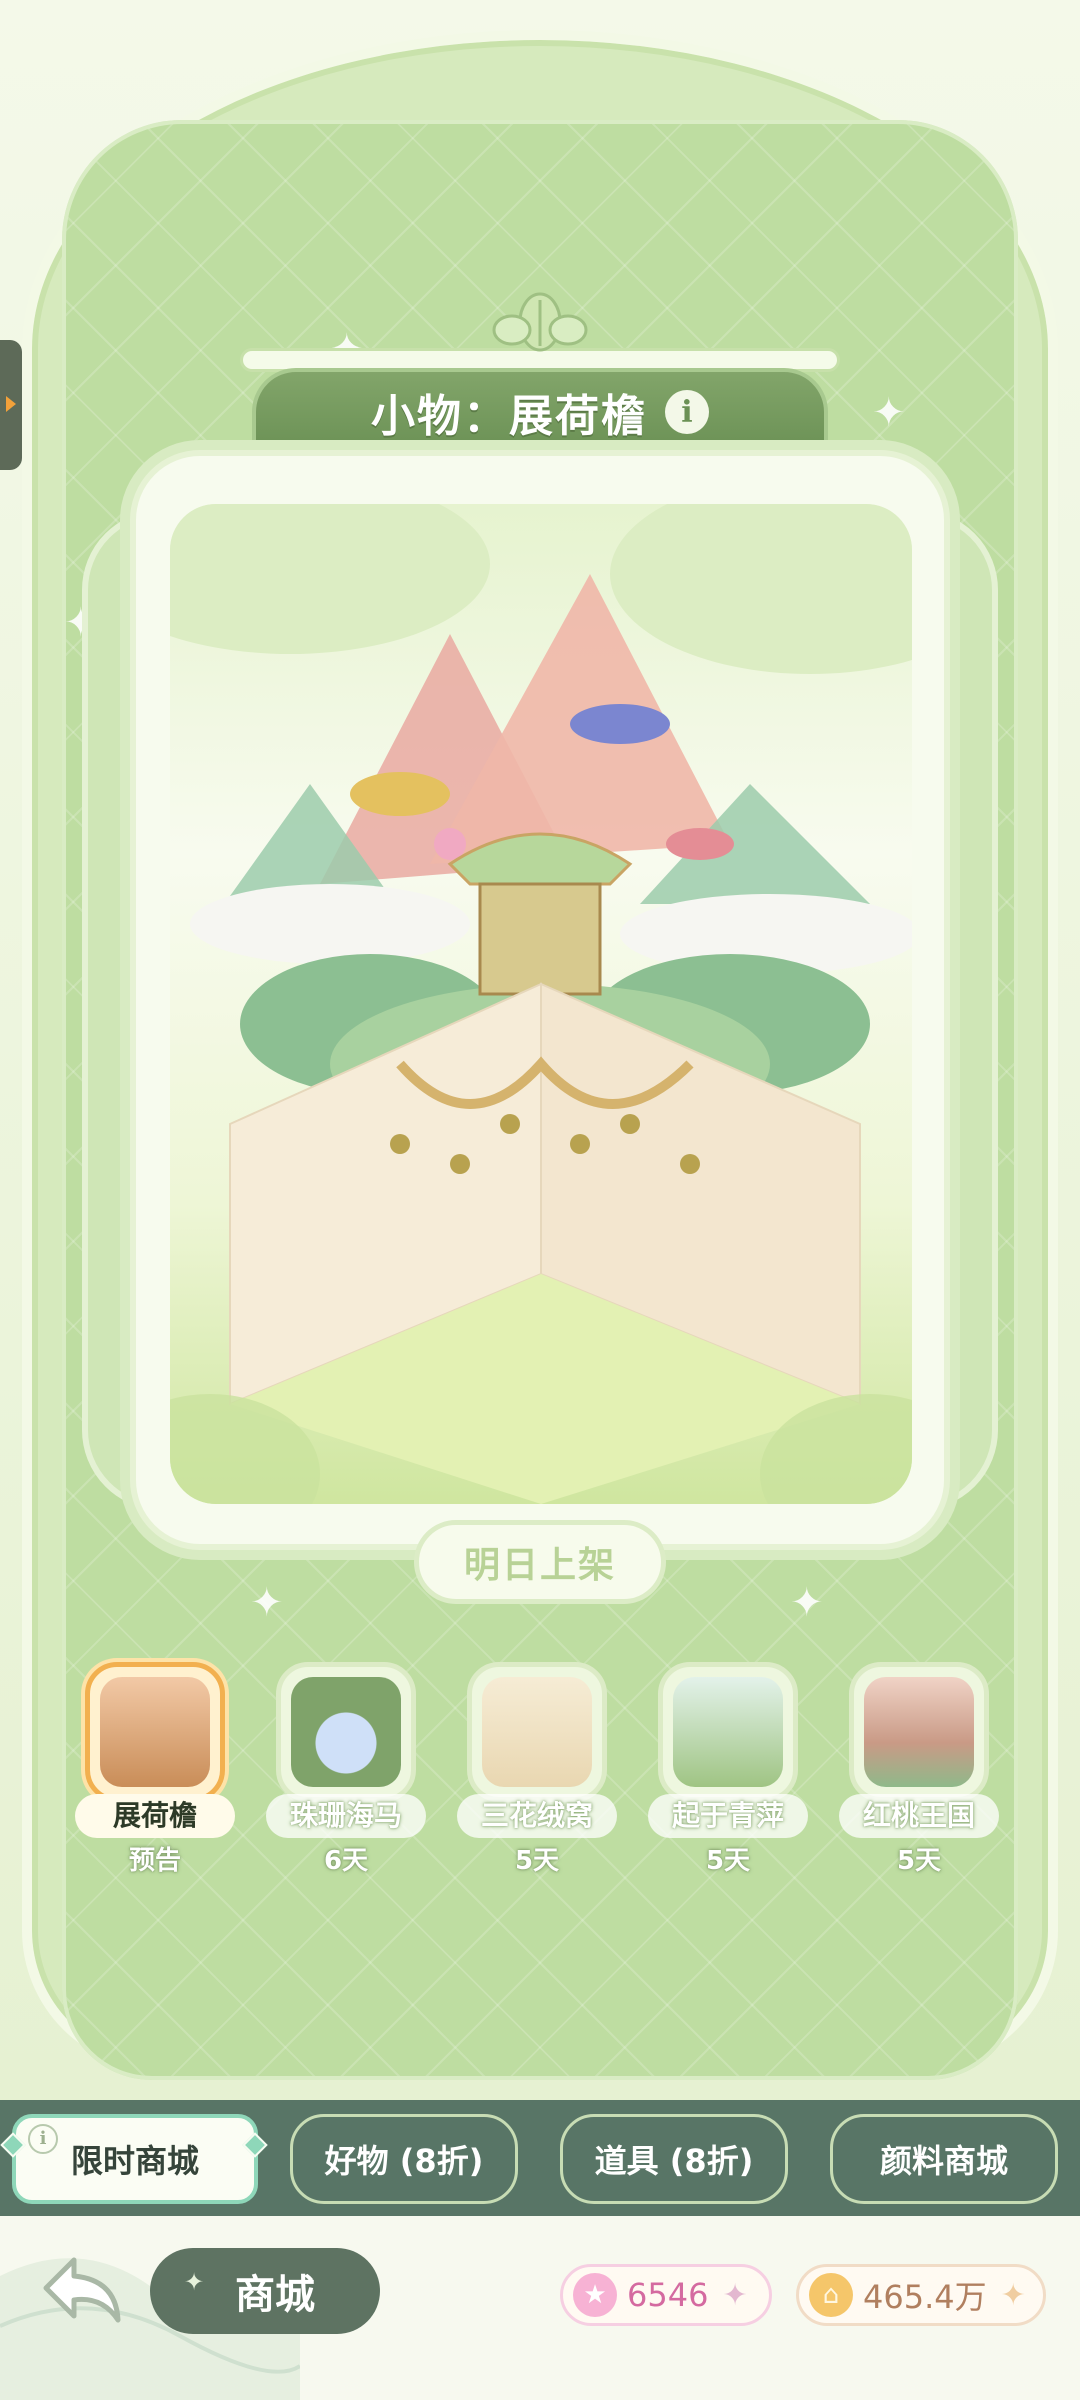  Describe the element at coordinates (540, 1562) in the screenshot. I see `release-status-pill: 明日上架` at that location.